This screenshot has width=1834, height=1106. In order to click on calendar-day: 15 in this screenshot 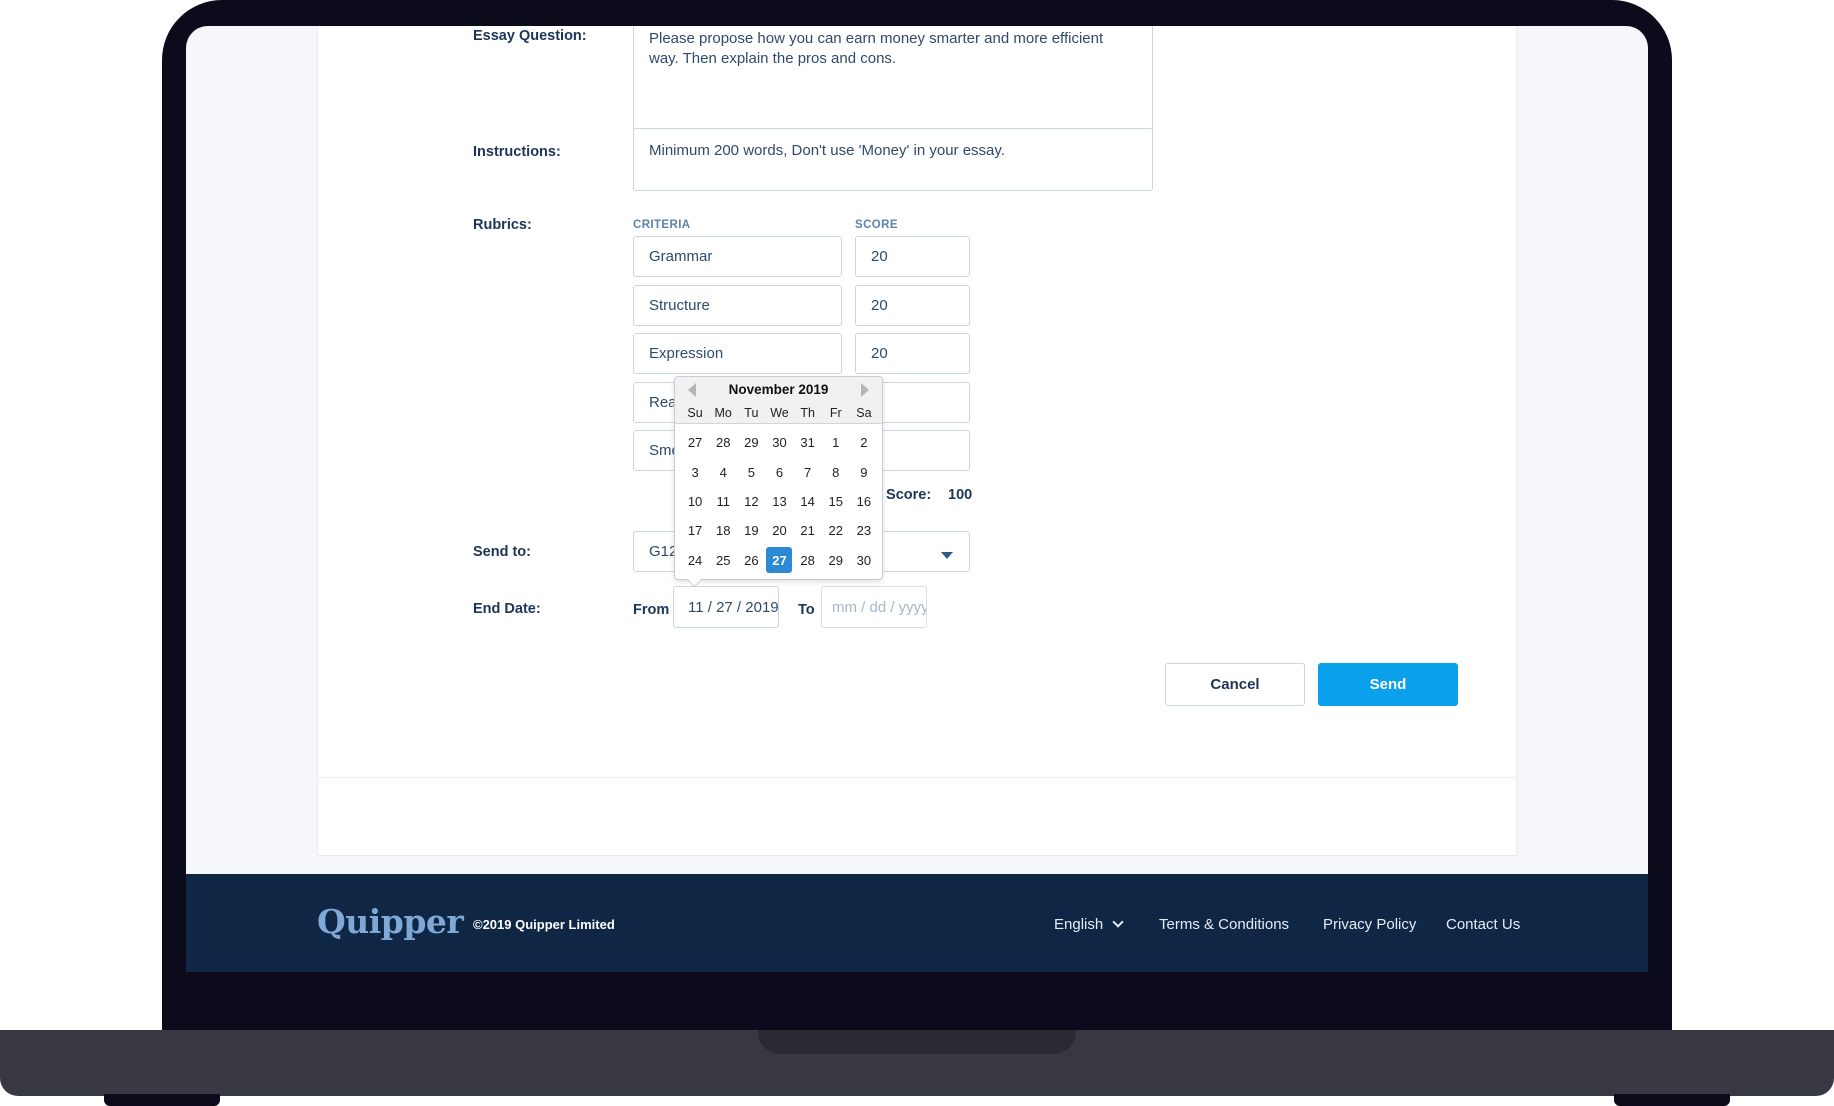, I will do `click(836, 501)`.